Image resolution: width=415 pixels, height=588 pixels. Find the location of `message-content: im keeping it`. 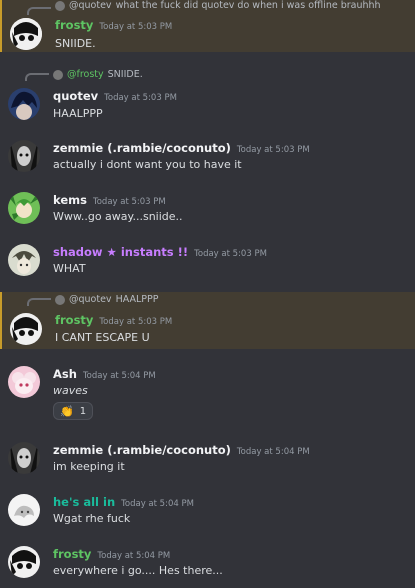

message-content: im keeping it is located at coordinates (89, 466).